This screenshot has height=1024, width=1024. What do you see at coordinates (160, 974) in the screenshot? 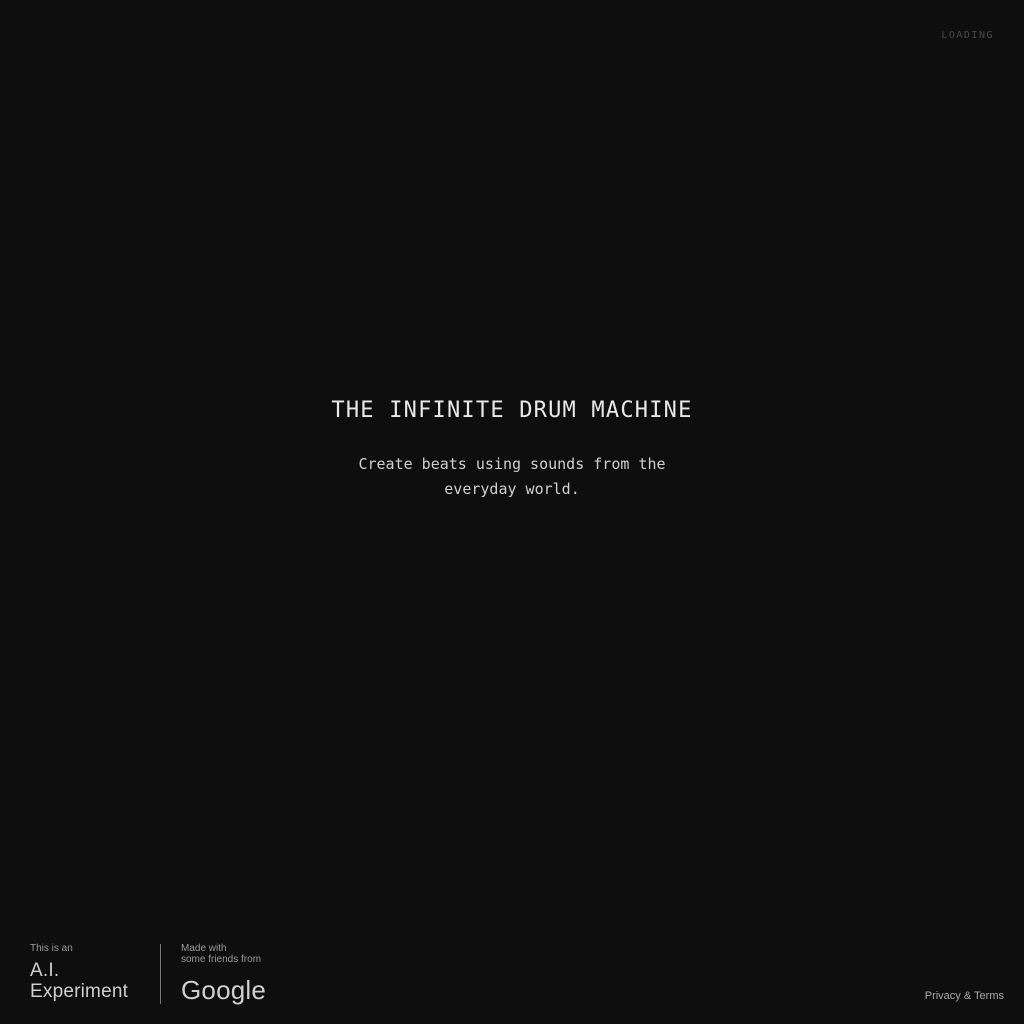
I see `footer-divider` at bounding box center [160, 974].